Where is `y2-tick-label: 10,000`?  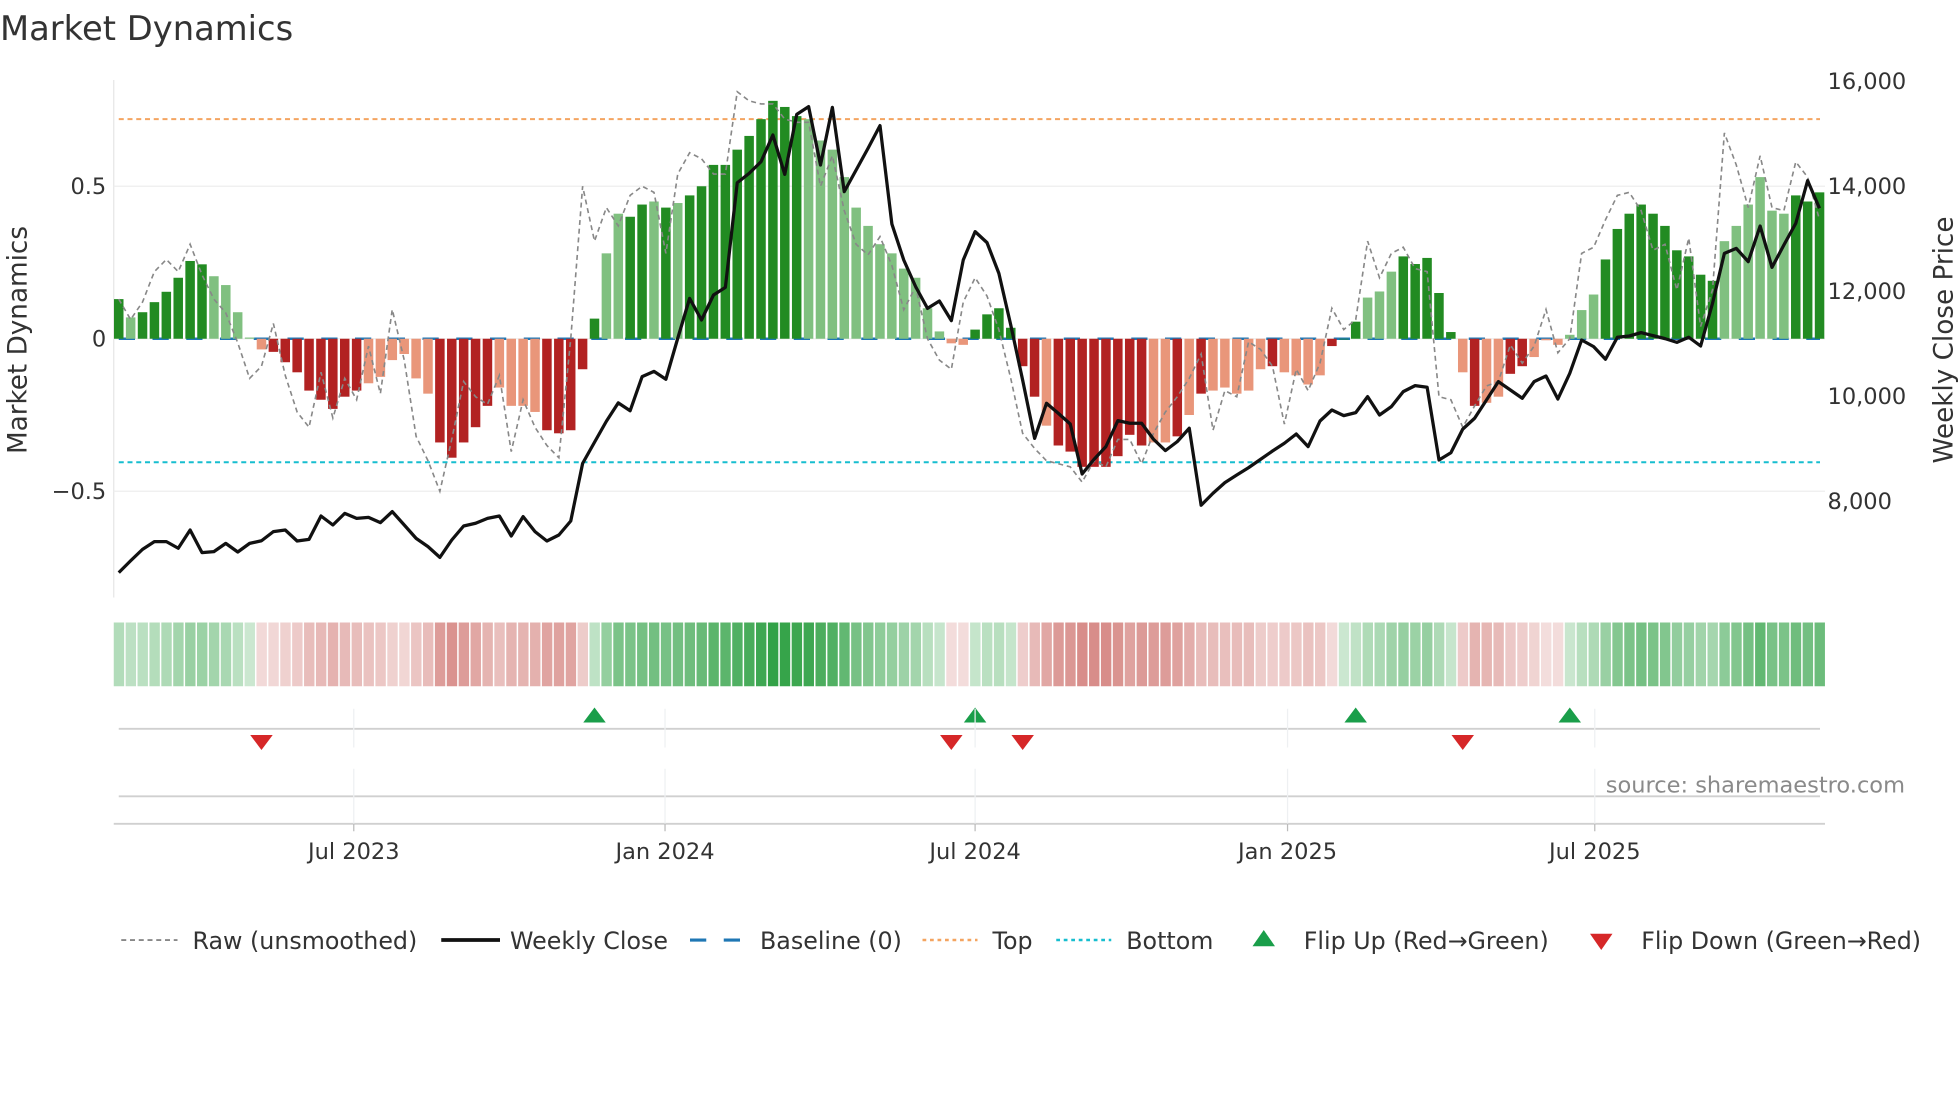 y2-tick-label: 10,000 is located at coordinates (1867, 397).